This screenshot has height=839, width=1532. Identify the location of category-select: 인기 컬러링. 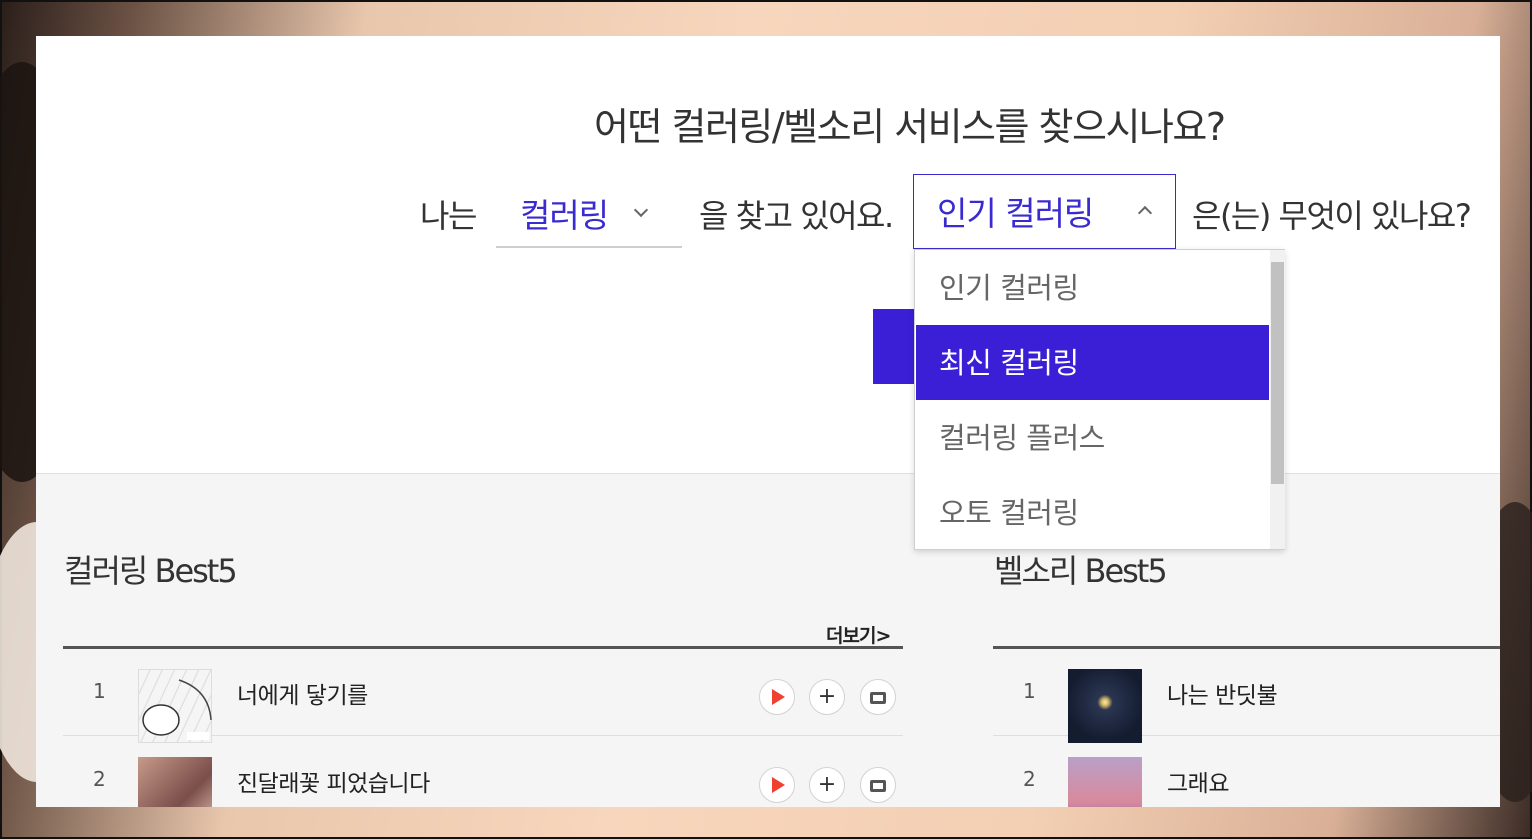
(1044, 211).